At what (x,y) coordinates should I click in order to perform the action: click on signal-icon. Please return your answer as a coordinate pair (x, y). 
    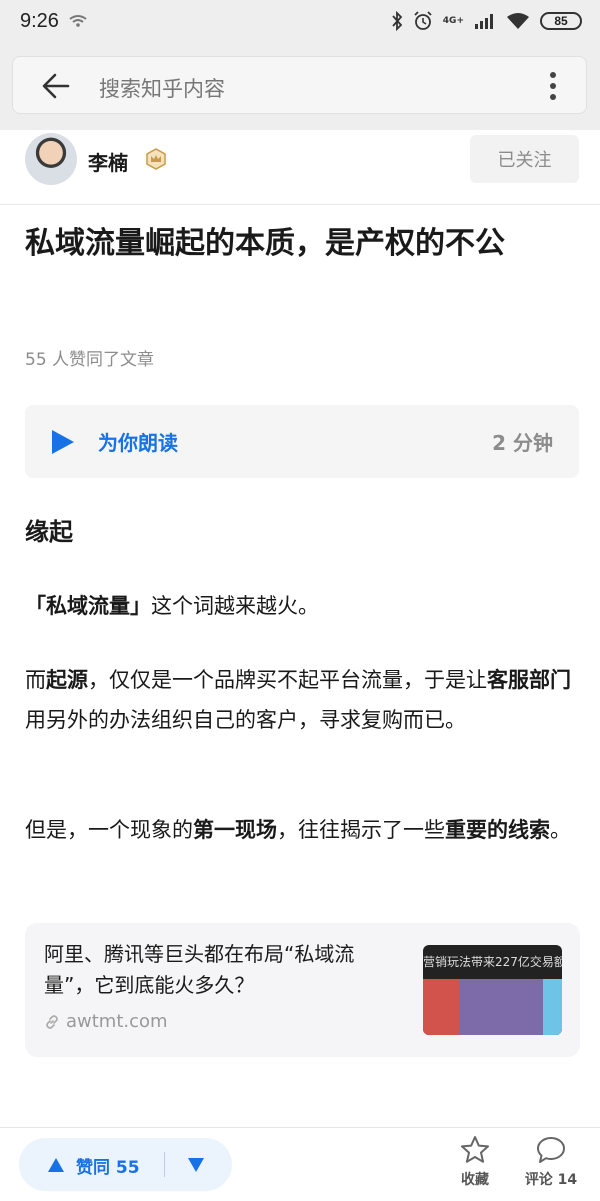
    Looking at the image, I should click on (484, 21).